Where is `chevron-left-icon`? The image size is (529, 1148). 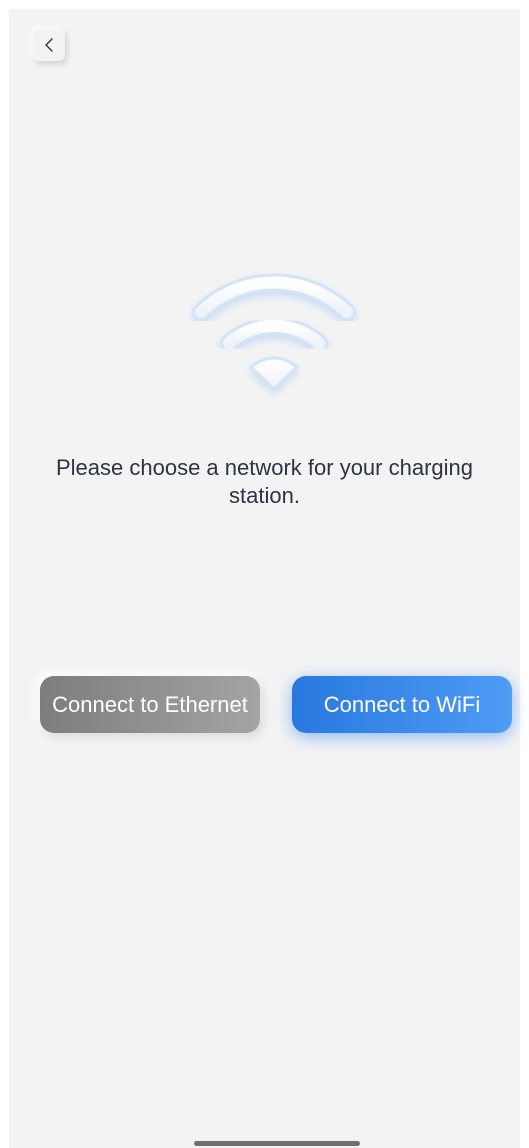 chevron-left-icon is located at coordinates (49, 45).